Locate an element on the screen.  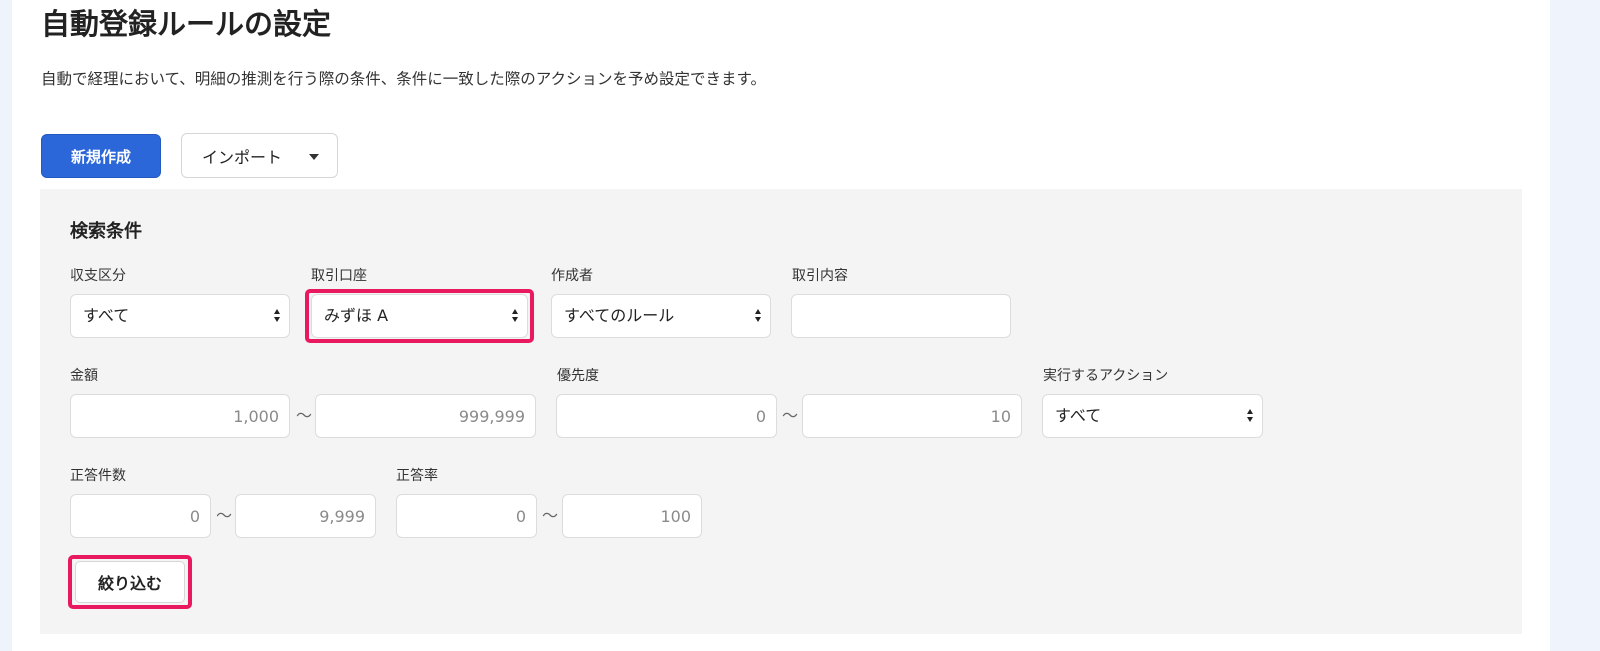
correct-count-label: 正答件数 is located at coordinates (98, 476).